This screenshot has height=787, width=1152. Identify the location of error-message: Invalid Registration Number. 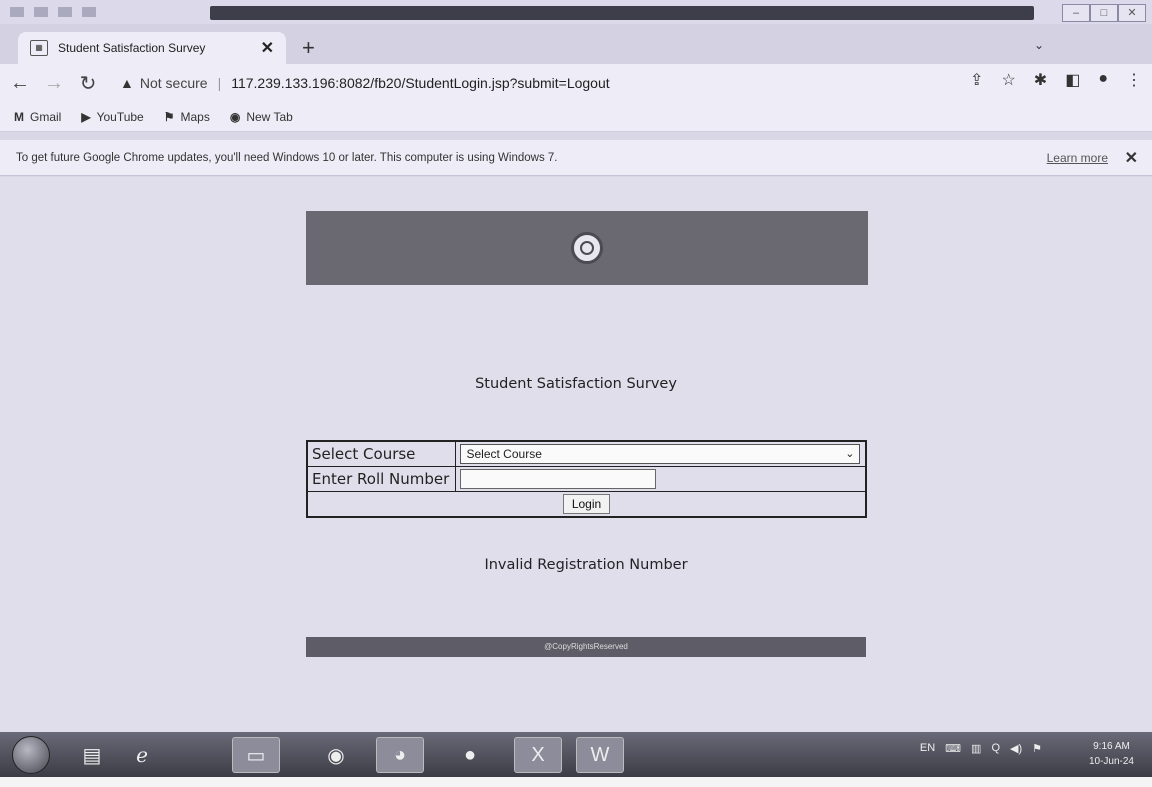
(586, 565).